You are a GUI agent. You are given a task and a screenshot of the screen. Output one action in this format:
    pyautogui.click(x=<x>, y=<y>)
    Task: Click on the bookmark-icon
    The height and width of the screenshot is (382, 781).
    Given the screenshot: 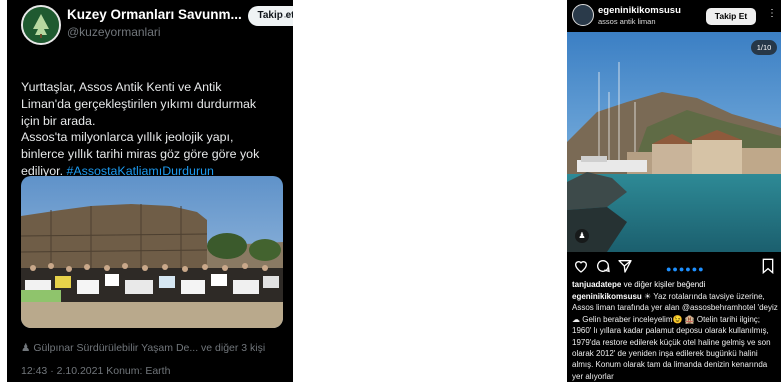 What is the action you would take?
    pyautogui.click(x=768, y=266)
    